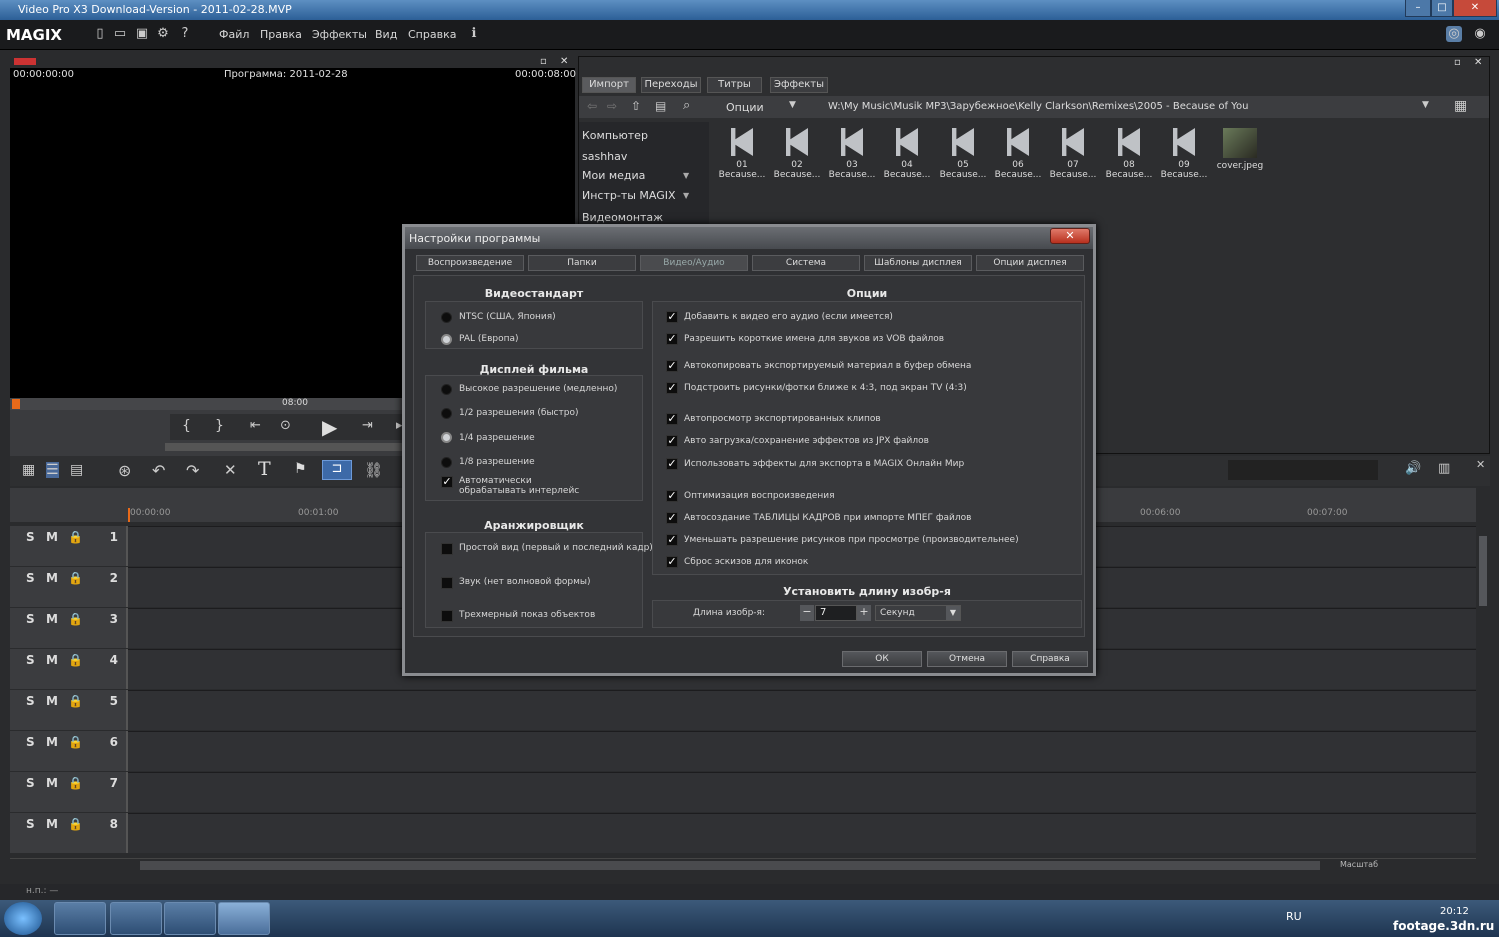  Describe the element at coordinates (337, 470) in the screenshot. I see `ripple-mode-icon: ⊐` at that location.